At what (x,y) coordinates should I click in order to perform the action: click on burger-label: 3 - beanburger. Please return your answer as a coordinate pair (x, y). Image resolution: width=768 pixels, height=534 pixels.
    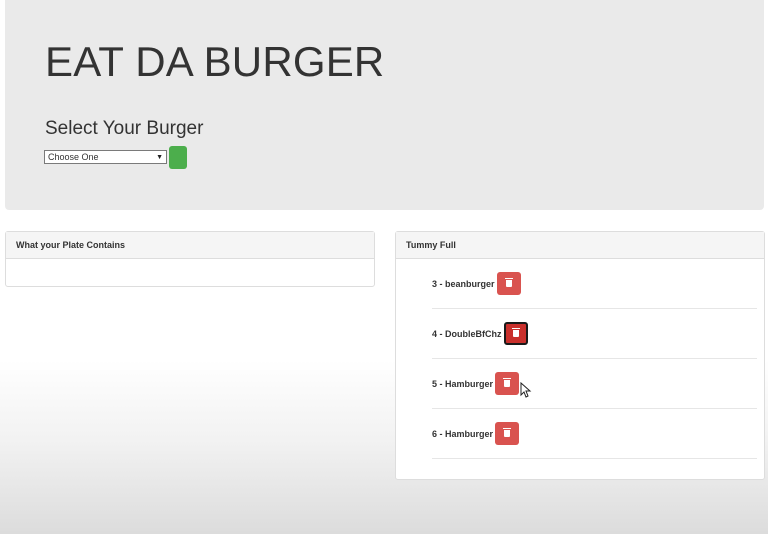
    Looking at the image, I should click on (463, 283).